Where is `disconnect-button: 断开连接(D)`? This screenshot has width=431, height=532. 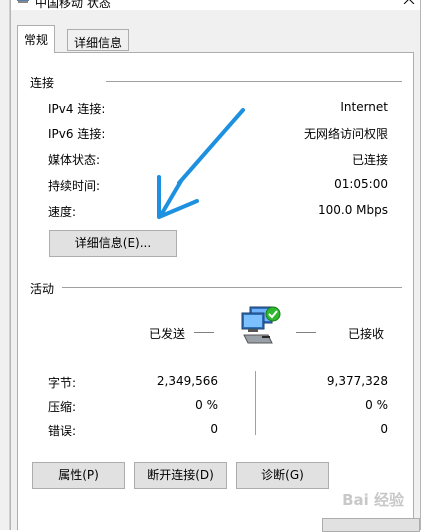 disconnect-button: 断开连接(D) is located at coordinates (180, 475).